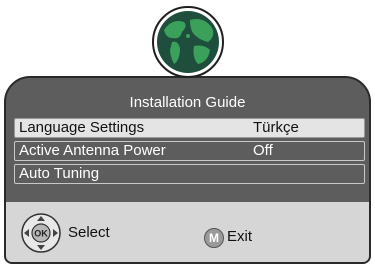  Describe the element at coordinates (92, 150) in the screenshot. I see `menu-item-label: Active Antenna Power` at that location.